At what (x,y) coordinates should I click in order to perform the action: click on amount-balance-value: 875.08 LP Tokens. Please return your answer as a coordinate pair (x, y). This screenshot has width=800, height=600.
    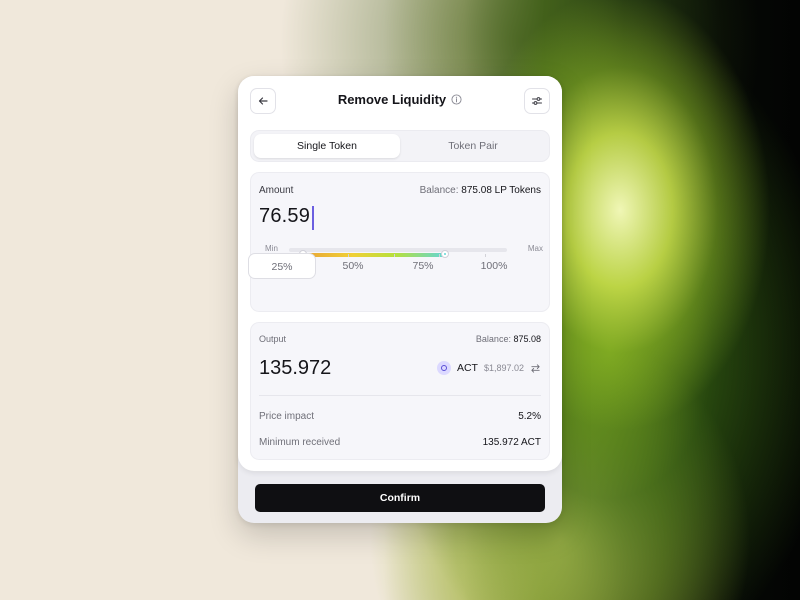
    Looking at the image, I should click on (501, 190).